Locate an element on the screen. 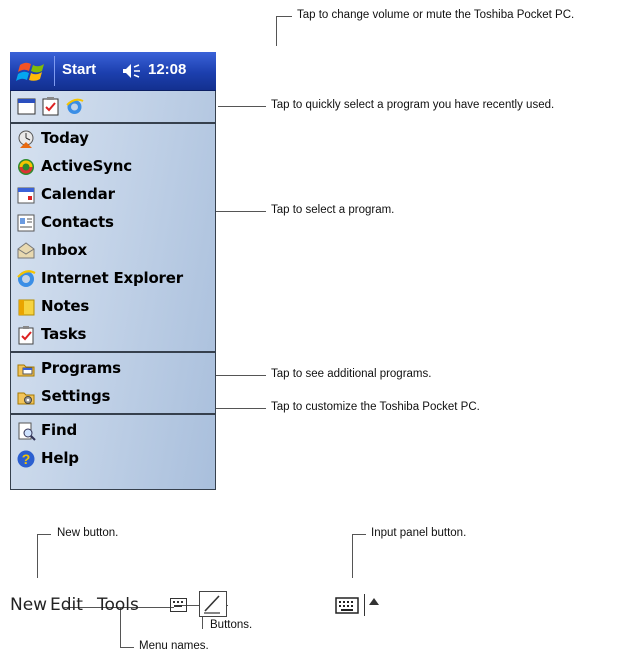  input-method-arrow-icon is located at coordinates (374, 601).